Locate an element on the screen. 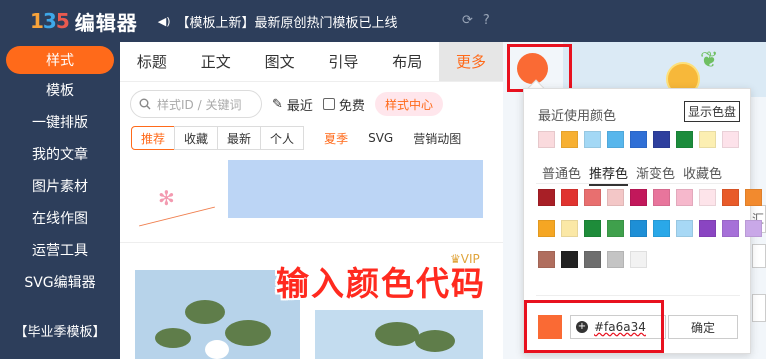 The image size is (766, 359). tab-more: 更多 is located at coordinates (471, 61).